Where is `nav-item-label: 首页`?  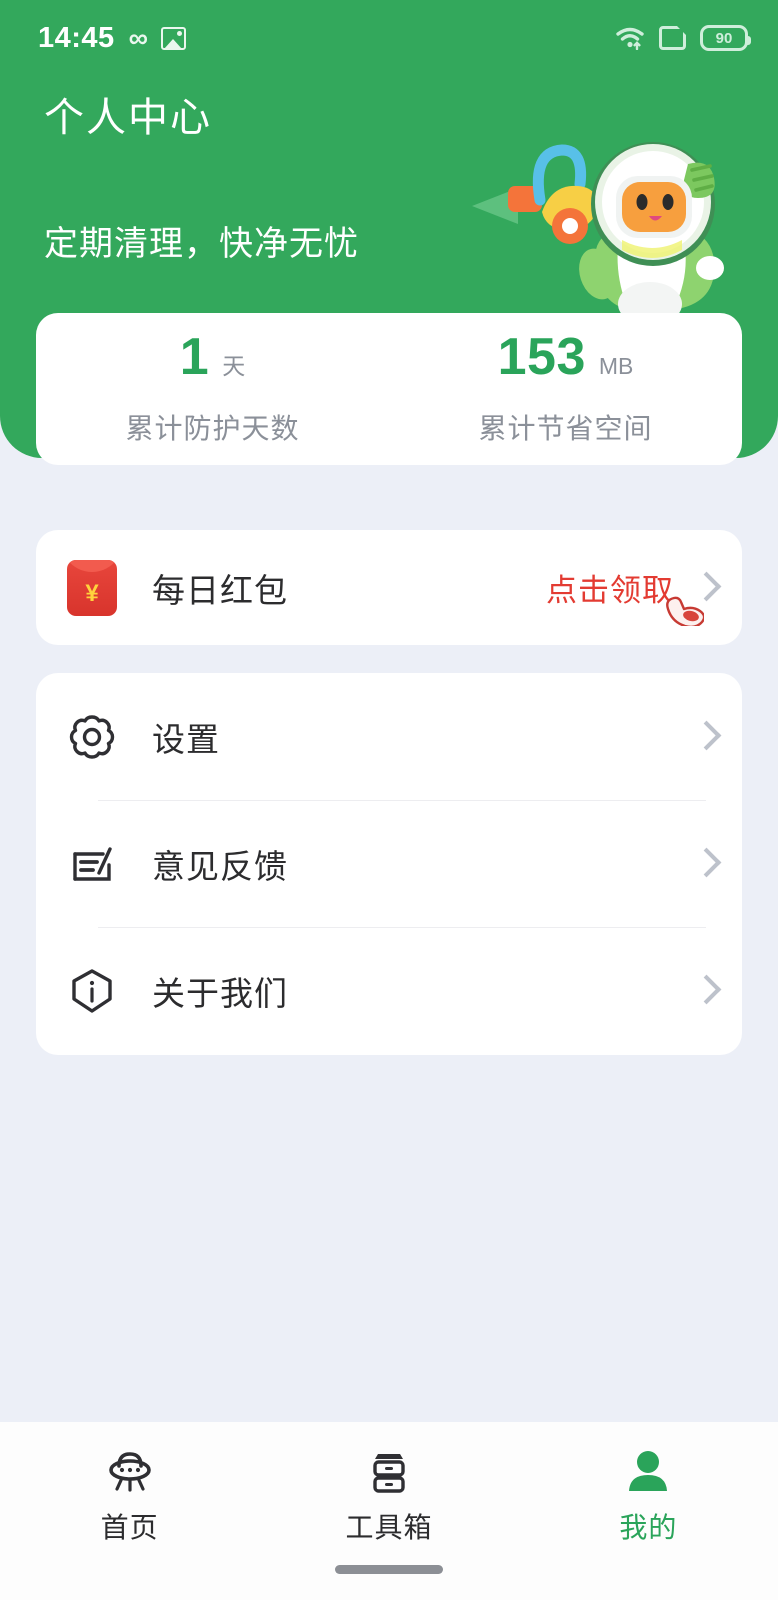
nav-item-label: 首页 is located at coordinates (129, 1527).